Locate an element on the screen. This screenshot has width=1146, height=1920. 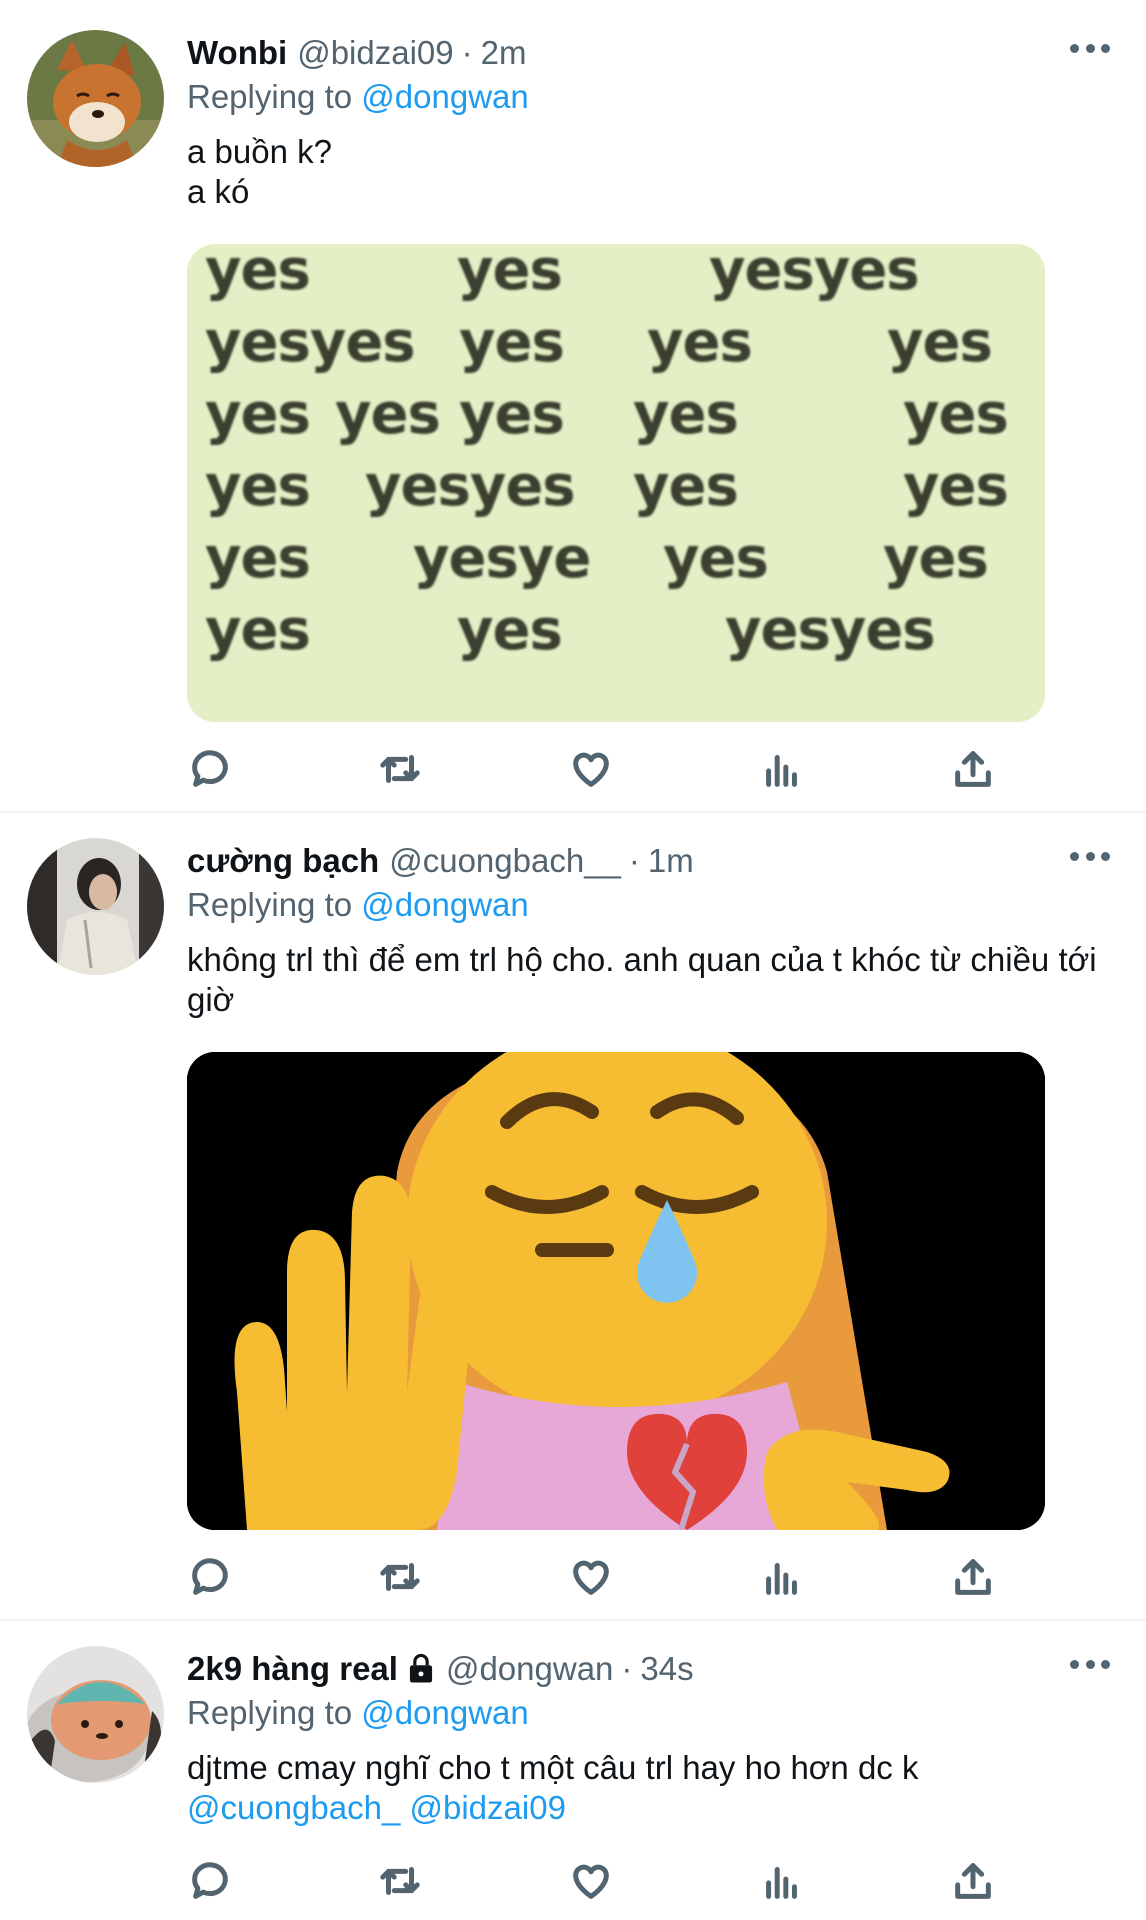
tweet-header: Wonbi @bidzai09 · 2m is located at coordinates (356, 53).